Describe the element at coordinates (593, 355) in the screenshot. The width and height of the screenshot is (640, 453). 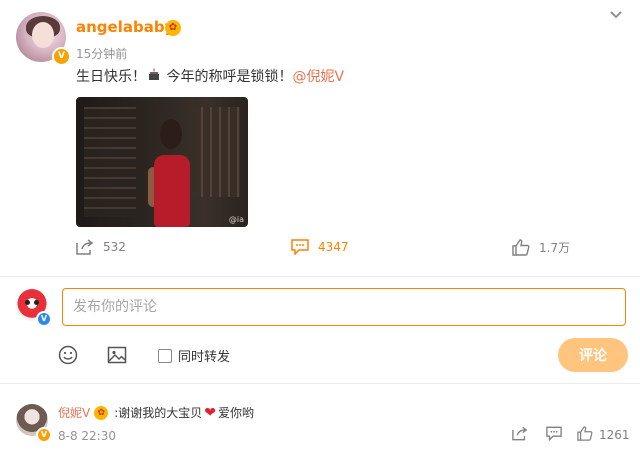
I see `submit-comment-button: 评论` at that location.